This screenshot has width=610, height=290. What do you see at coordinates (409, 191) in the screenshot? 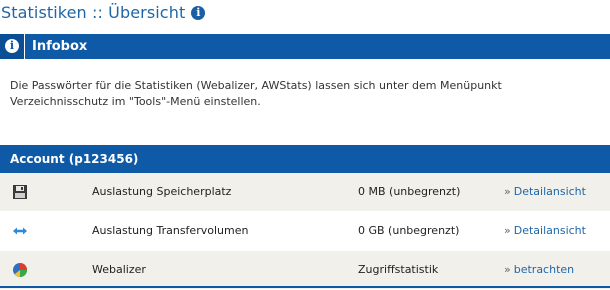
I see `row-value: 0 MB (unbegrenzt)` at bounding box center [409, 191].